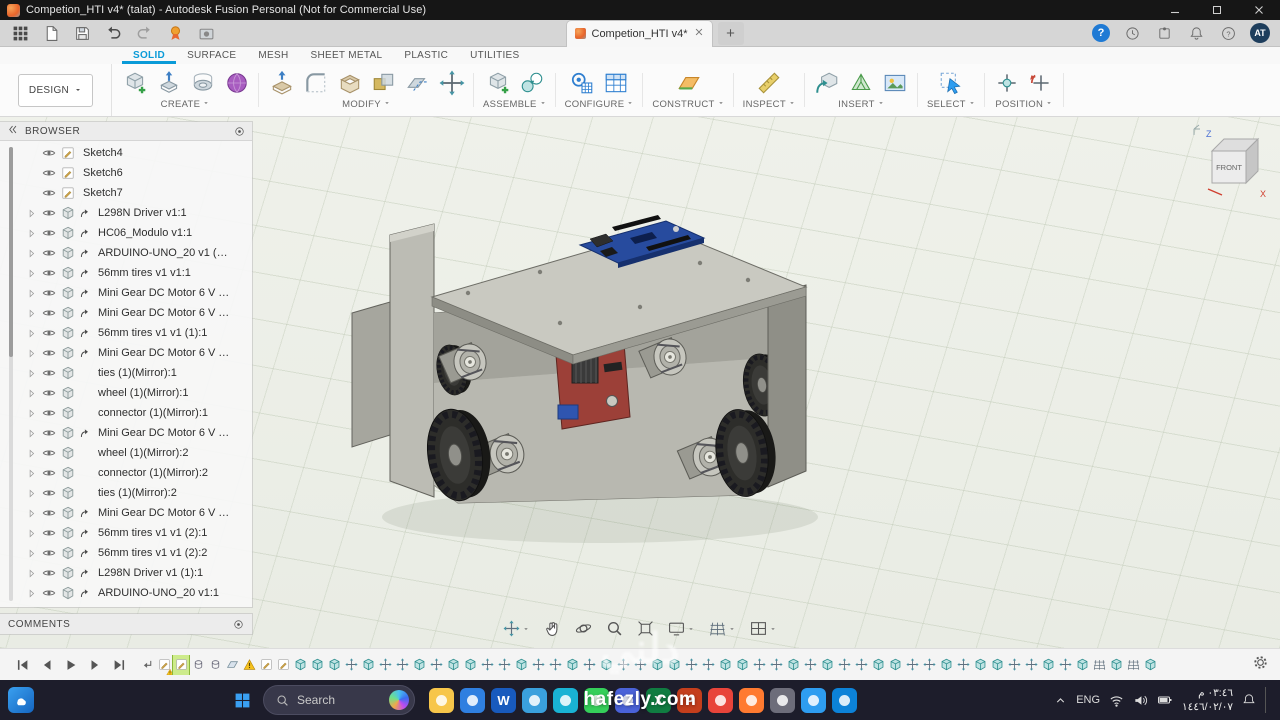  Describe the element at coordinates (126, 273) in the screenshot. I see `browser-item-56mm-tires-v1-v1-1: 56mm tires v1 v1:1` at that location.